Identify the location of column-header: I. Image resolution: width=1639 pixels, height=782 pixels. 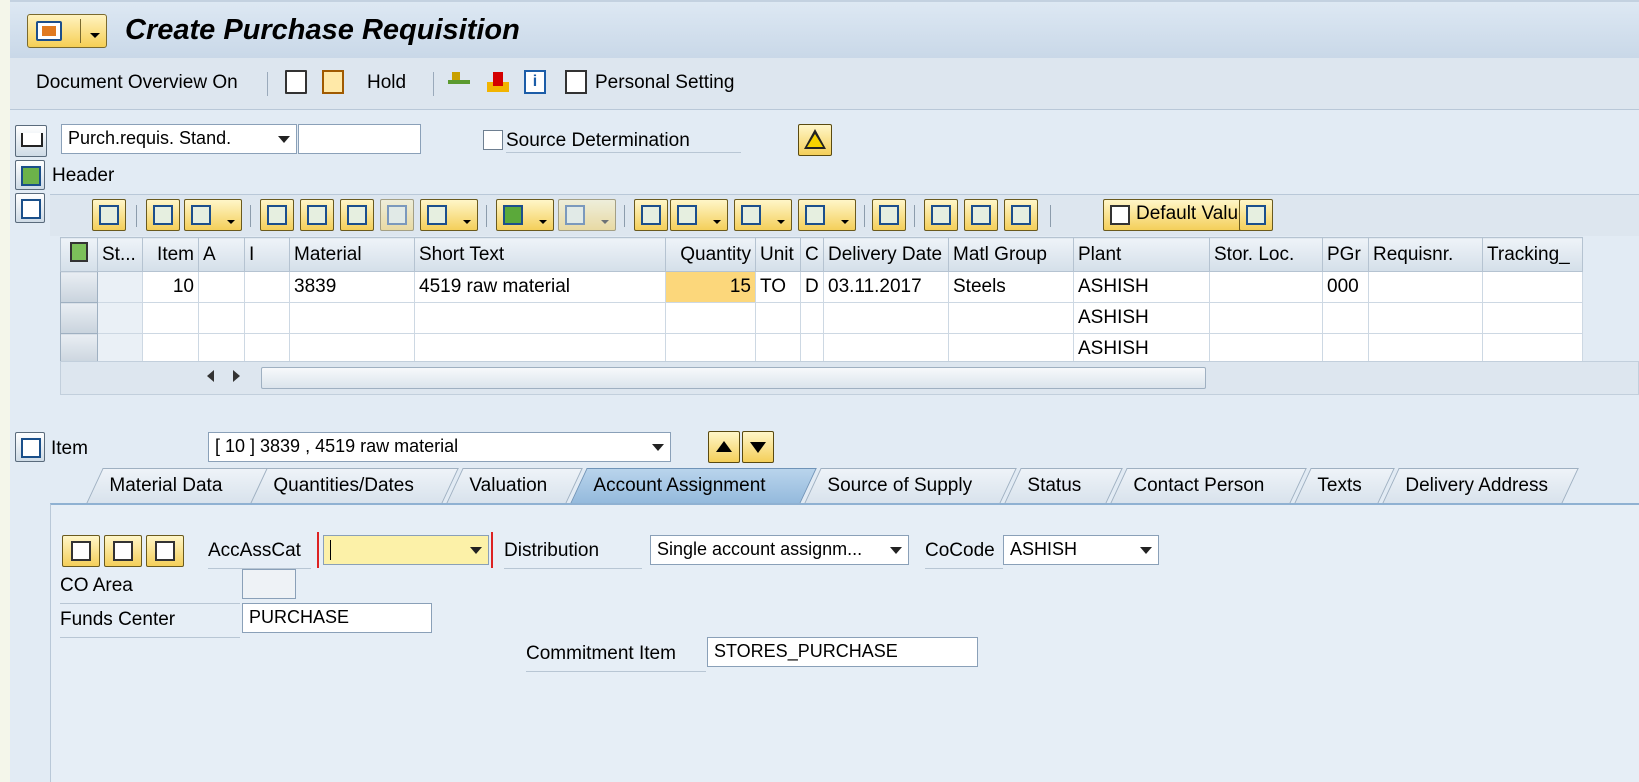
(267, 254).